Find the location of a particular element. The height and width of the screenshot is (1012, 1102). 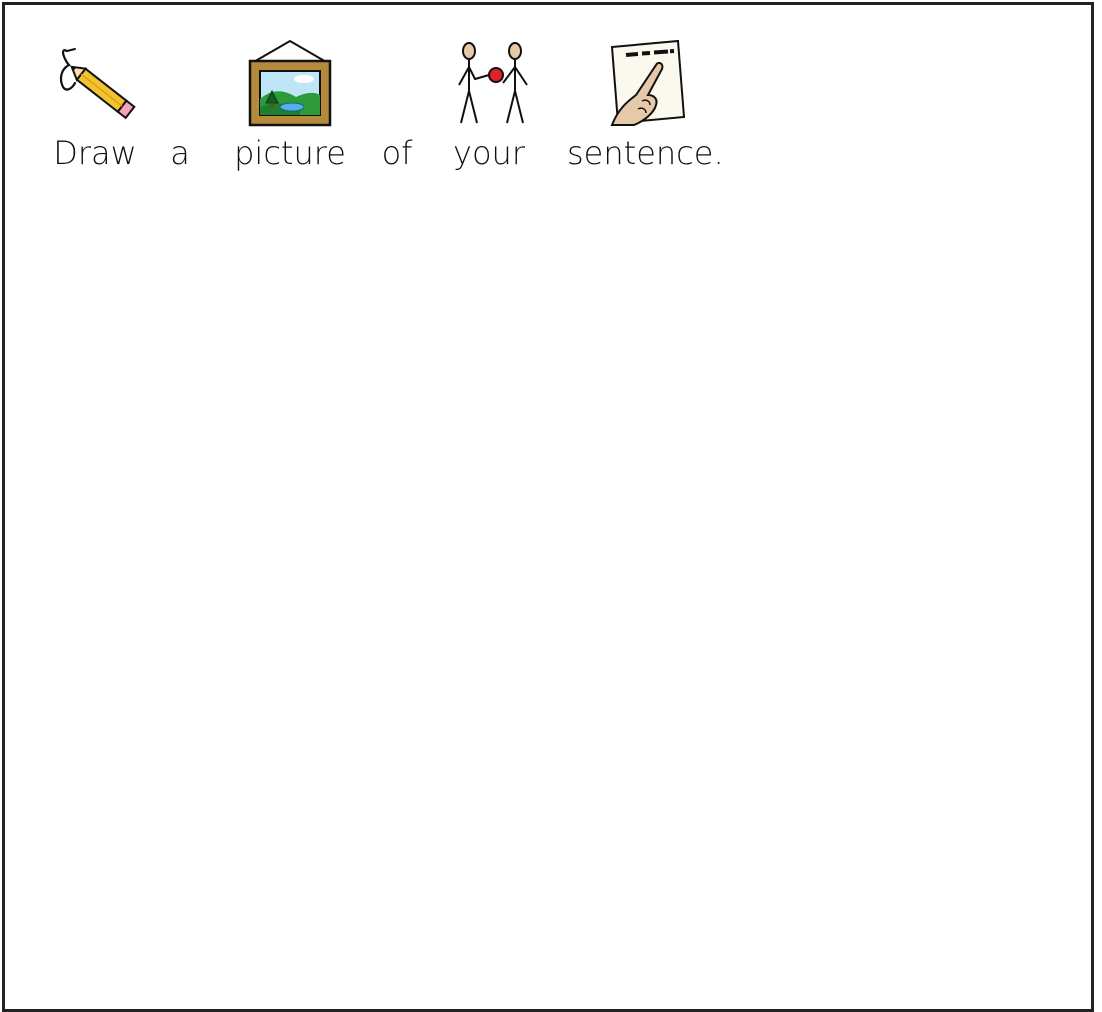

word-sentence: sentence. is located at coordinates (639, 106).